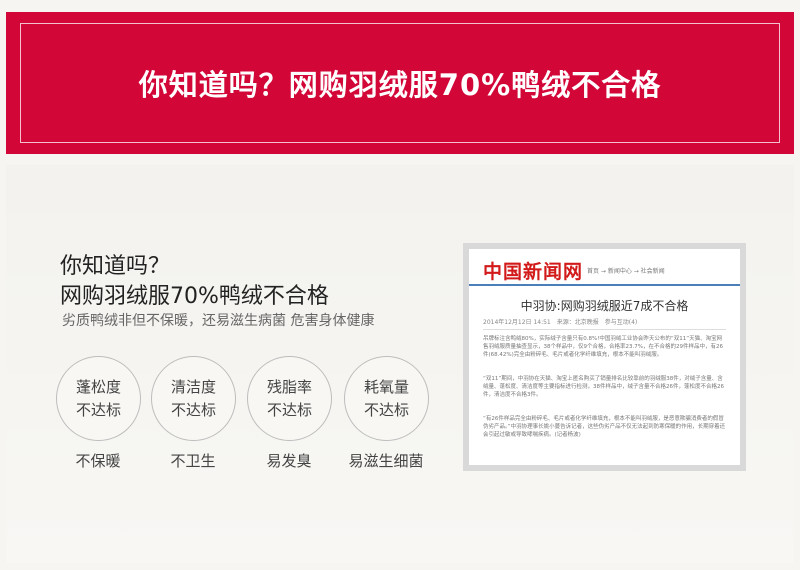 The image size is (800, 570). What do you see at coordinates (604, 306) in the screenshot?
I see `news-title: 中羽协:网购羽绒服近7成不合格` at bounding box center [604, 306].